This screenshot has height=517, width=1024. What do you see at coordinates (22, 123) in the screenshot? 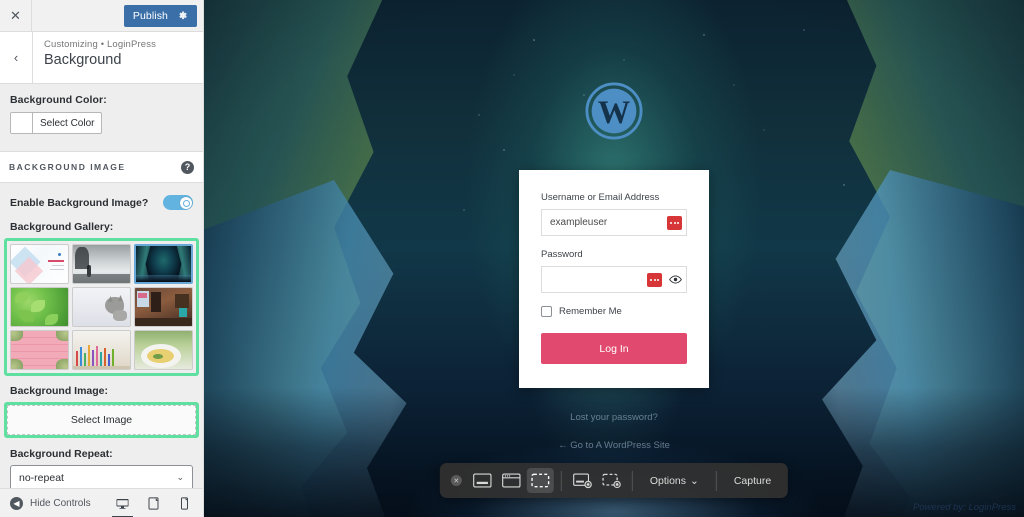
I see `color-swatch` at bounding box center [22, 123].